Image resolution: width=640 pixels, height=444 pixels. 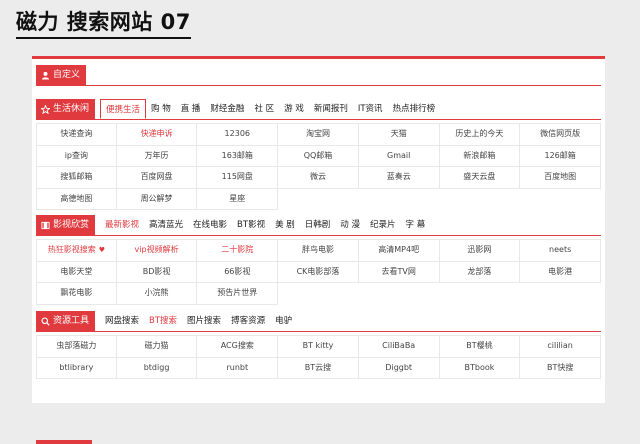 What do you see at coordinates (560, 156) in the screenshot?
I see `link-item: 126邮箱` at bounding box center [560, 156].